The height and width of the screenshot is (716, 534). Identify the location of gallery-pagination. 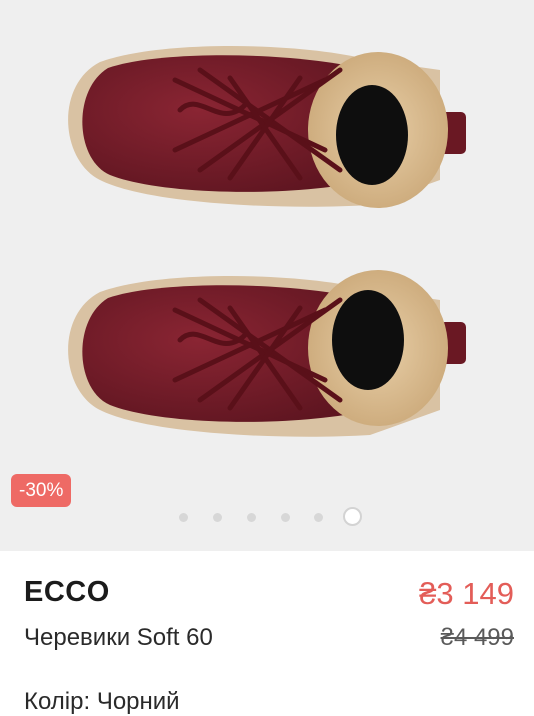
(267, 518).